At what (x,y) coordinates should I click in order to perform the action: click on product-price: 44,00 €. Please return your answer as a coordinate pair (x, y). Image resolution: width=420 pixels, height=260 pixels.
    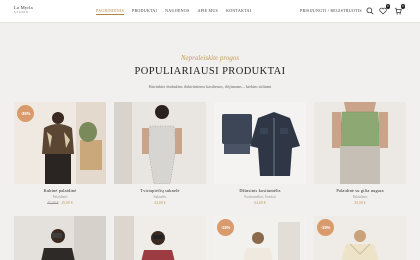
    Looking at the image, I should click on (160, 203).